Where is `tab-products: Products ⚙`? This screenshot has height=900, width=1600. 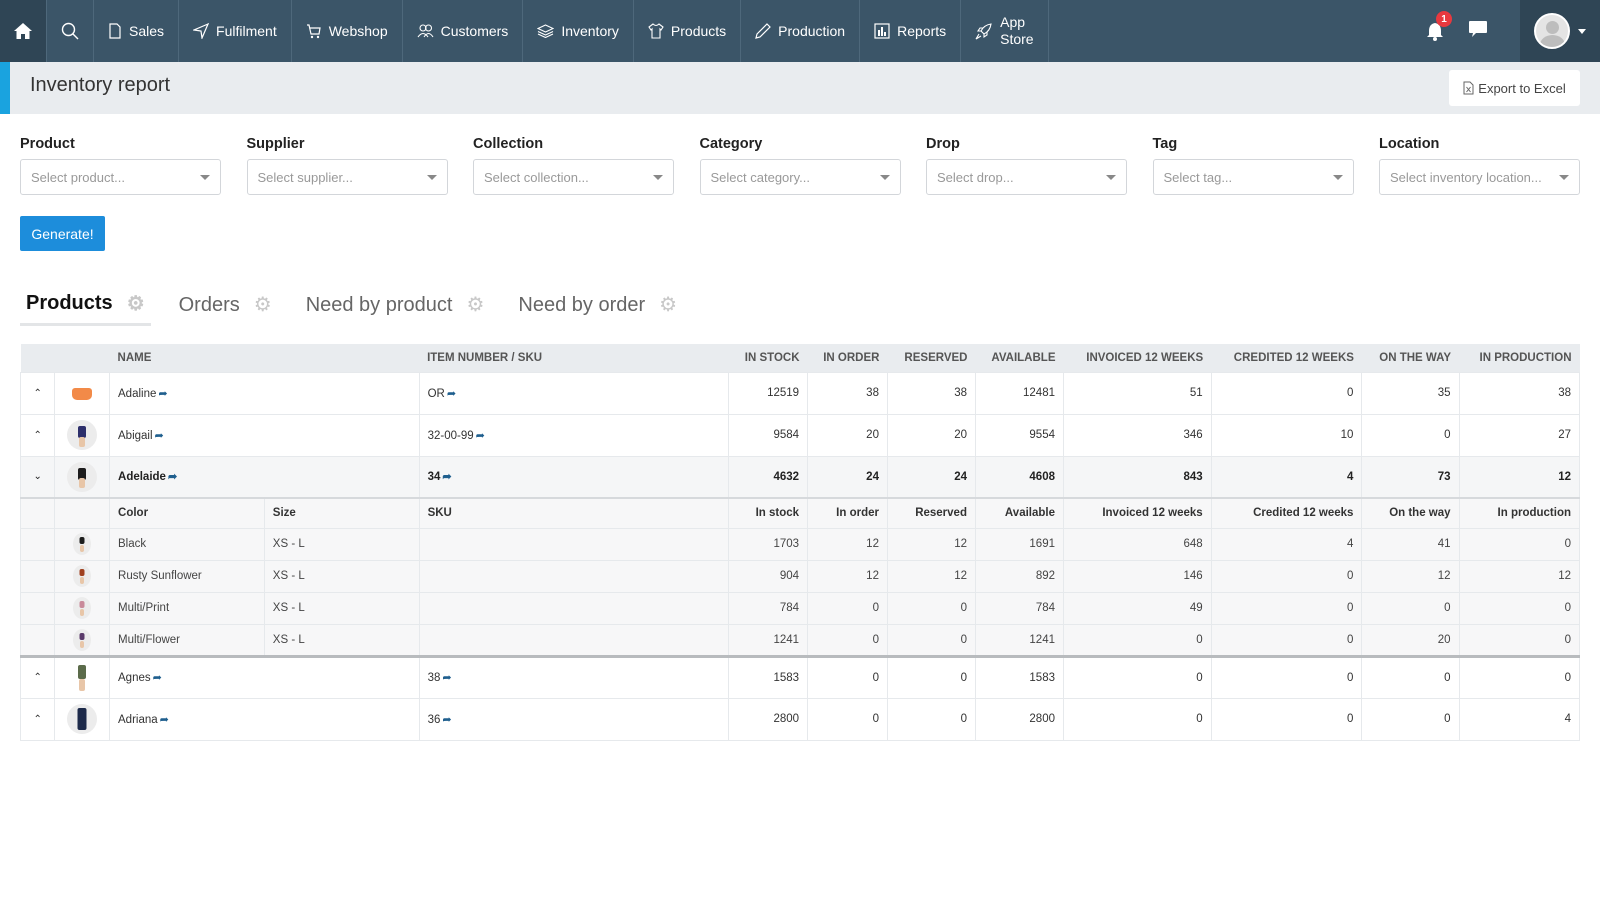
tab-products: Products ⚙ is located at coordinates (85, 307).